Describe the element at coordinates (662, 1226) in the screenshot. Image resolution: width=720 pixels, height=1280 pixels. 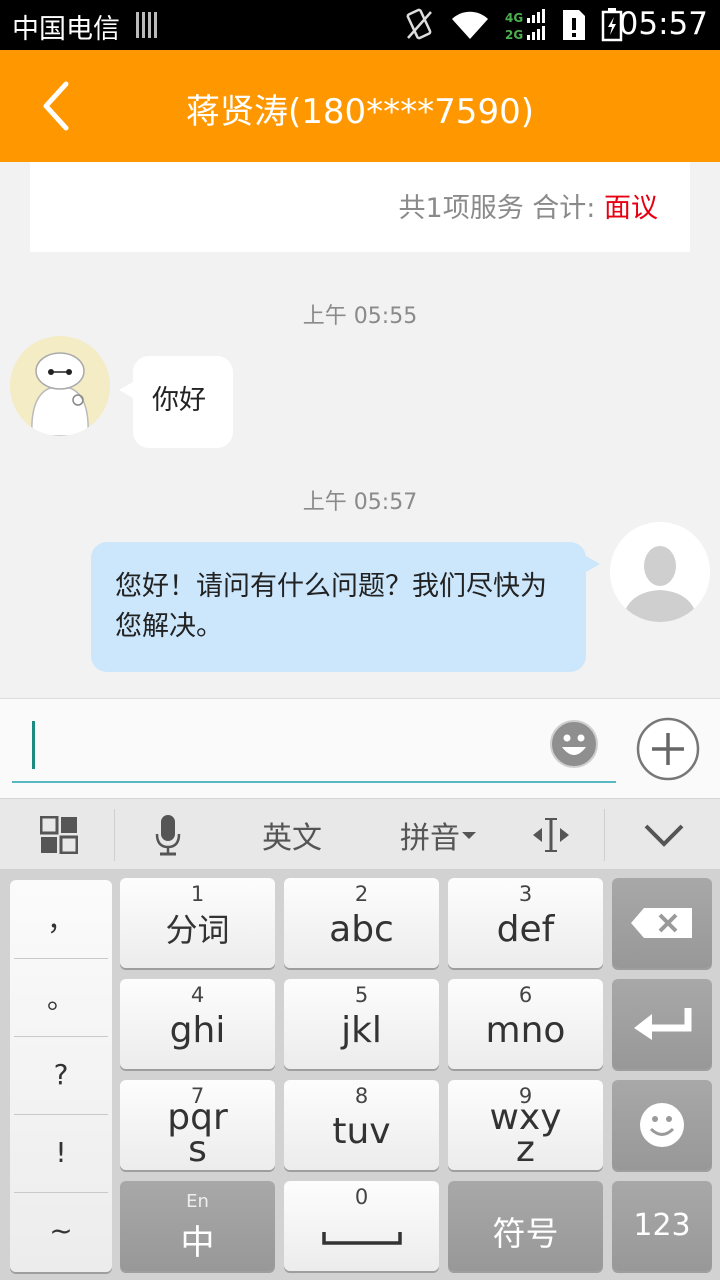
I see `numbers-key: 123` at that location.